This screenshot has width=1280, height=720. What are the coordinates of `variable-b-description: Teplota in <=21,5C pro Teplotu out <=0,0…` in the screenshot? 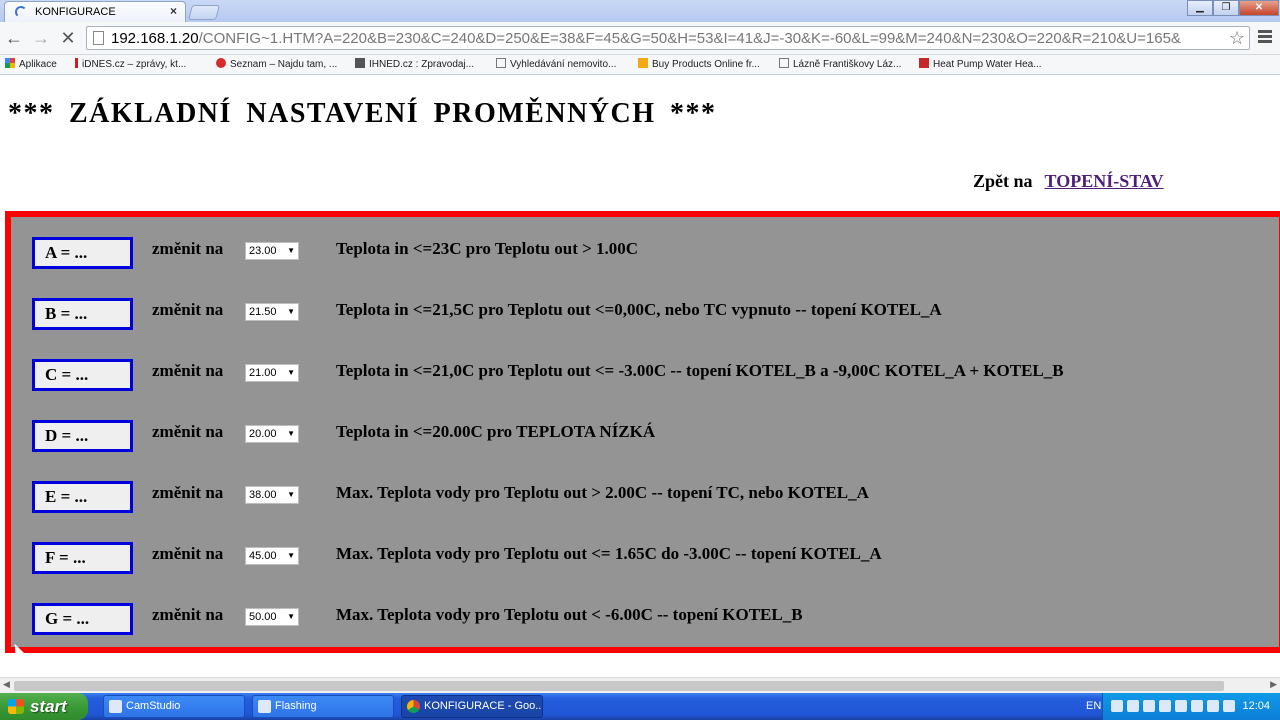 It's located at (639, 309).